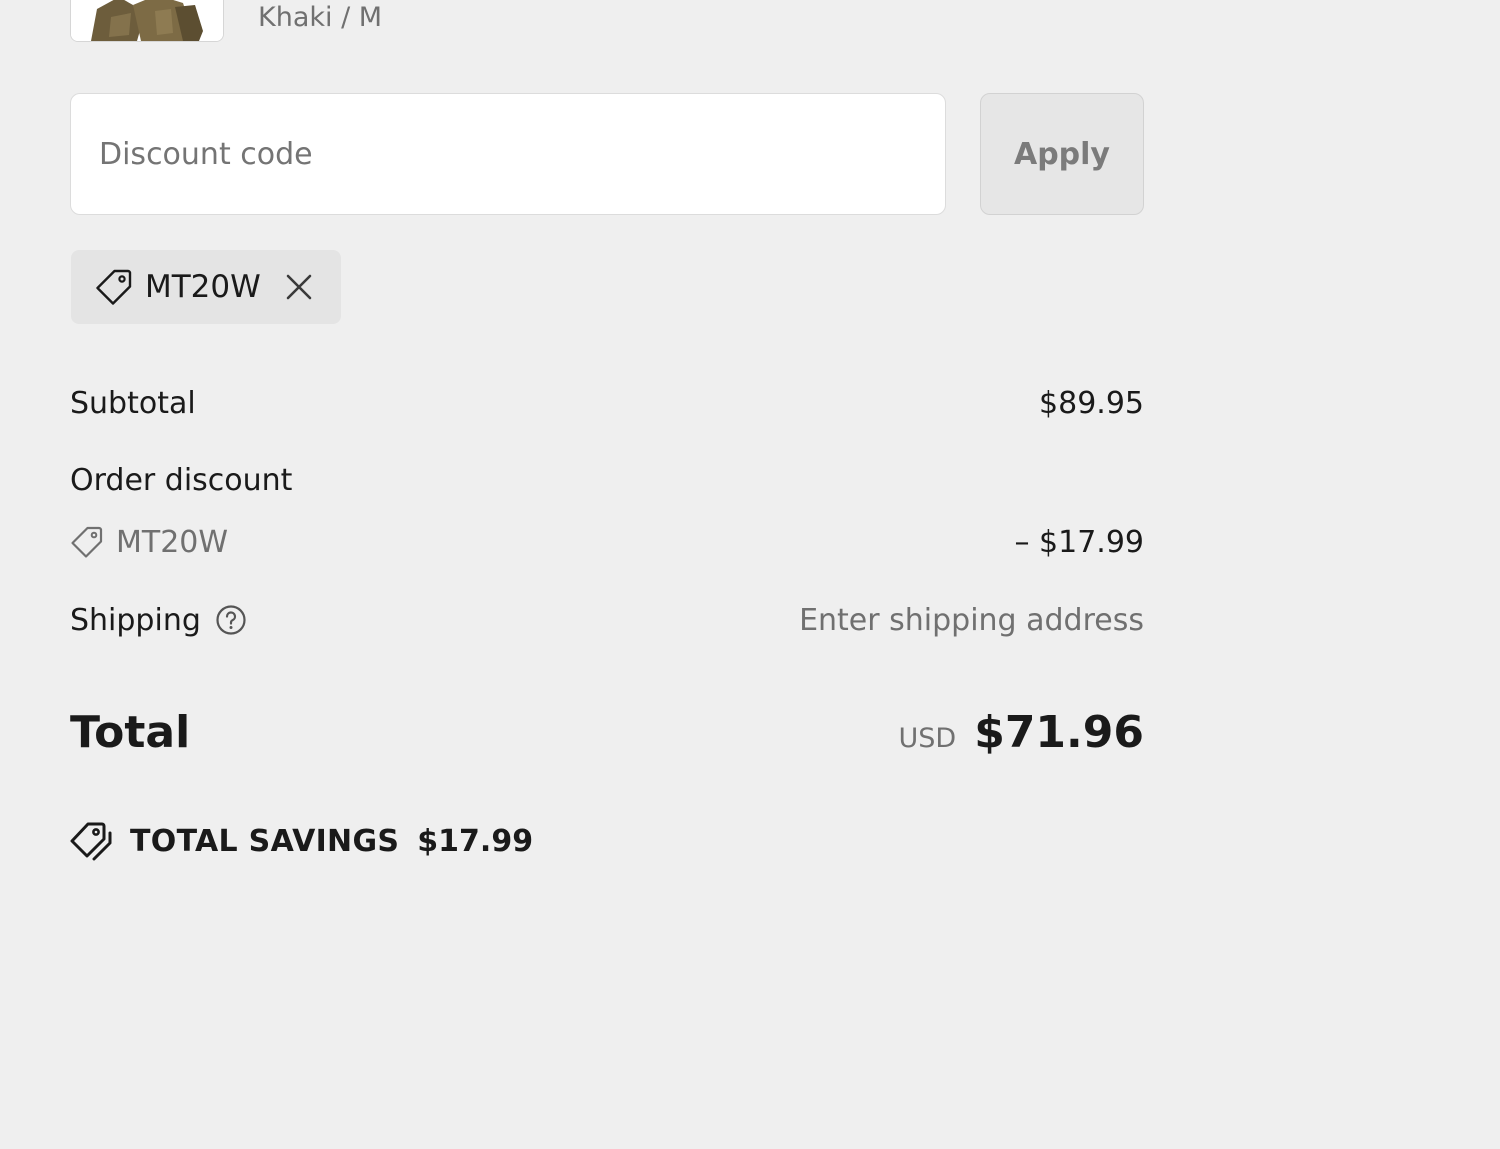 This screenshot has width=1500, height=1149. I want to click on total-savings-value: $17.99, so click(475, 841).